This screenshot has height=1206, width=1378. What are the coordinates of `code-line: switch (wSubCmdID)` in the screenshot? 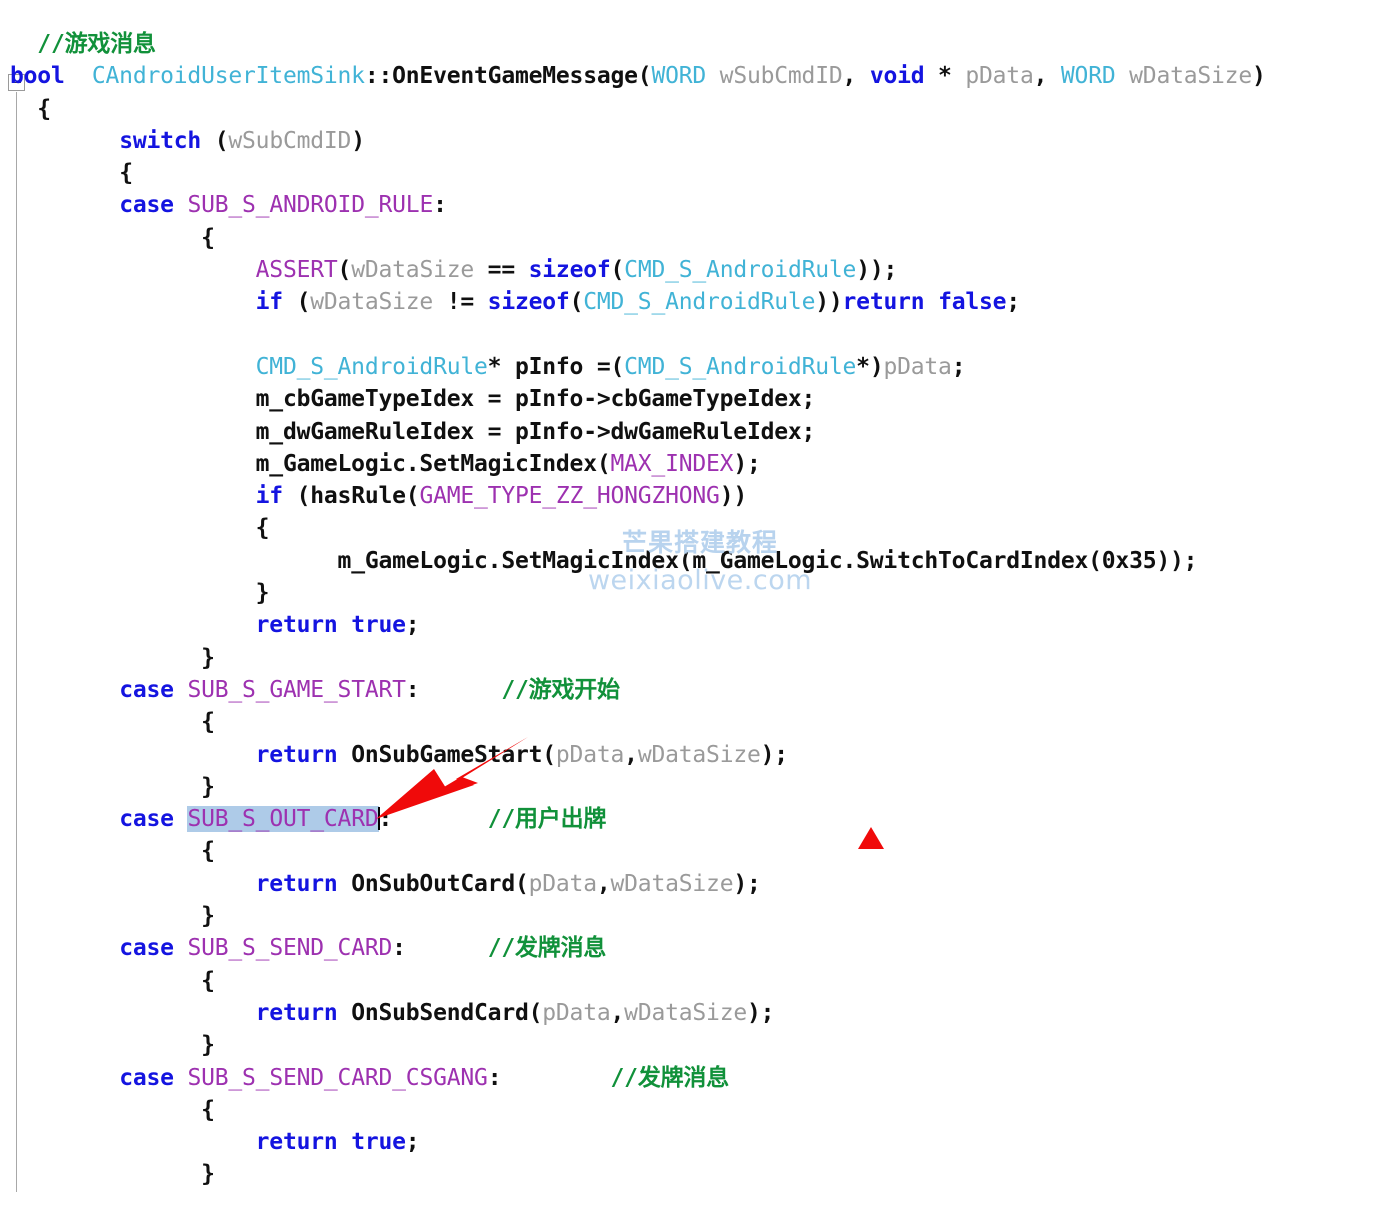 It's located at (689, 141).